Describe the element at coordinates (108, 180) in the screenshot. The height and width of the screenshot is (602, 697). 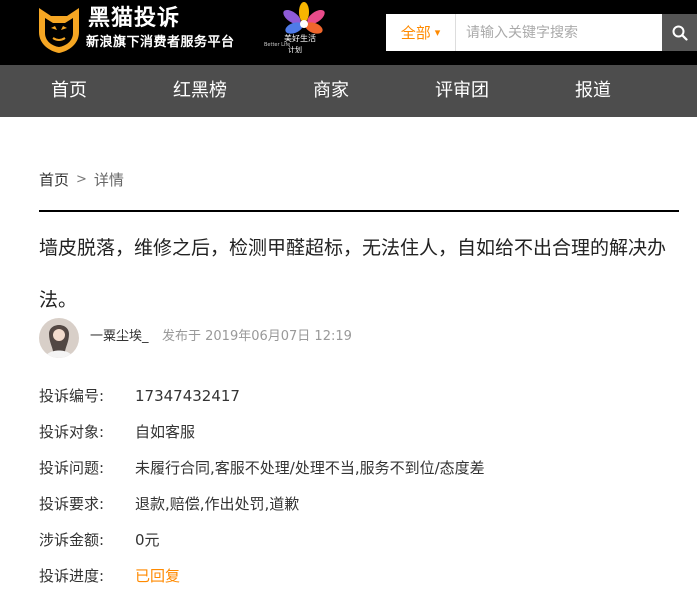
I see `breadcrumb-current: 详情` at that location.